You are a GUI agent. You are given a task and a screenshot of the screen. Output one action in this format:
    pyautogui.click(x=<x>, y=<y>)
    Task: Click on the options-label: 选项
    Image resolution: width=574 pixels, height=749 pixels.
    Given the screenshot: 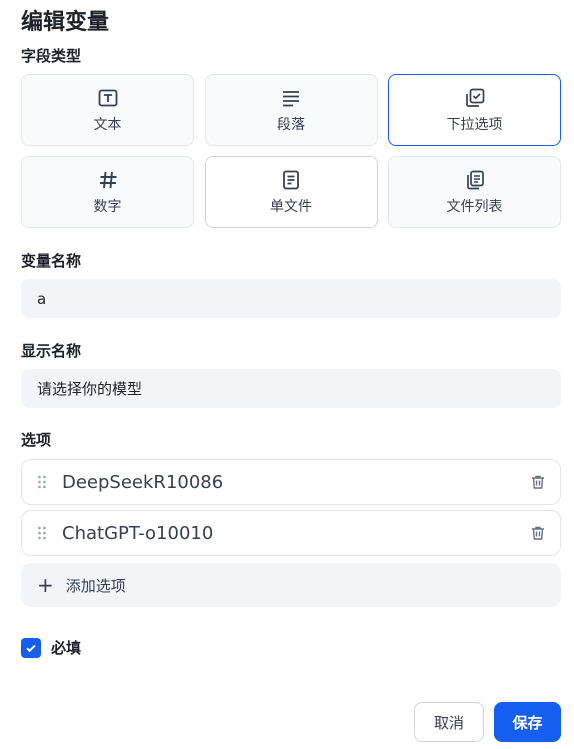 What is the action you would take?
    pyautogui.click(x=36, y=440)
    